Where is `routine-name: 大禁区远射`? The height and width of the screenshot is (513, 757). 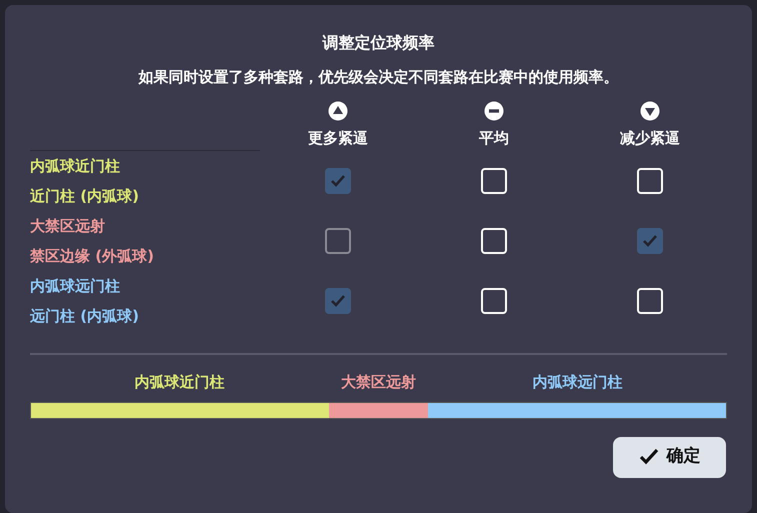
routine-name: 大禁区远射 is located at coordinates (68, 226).